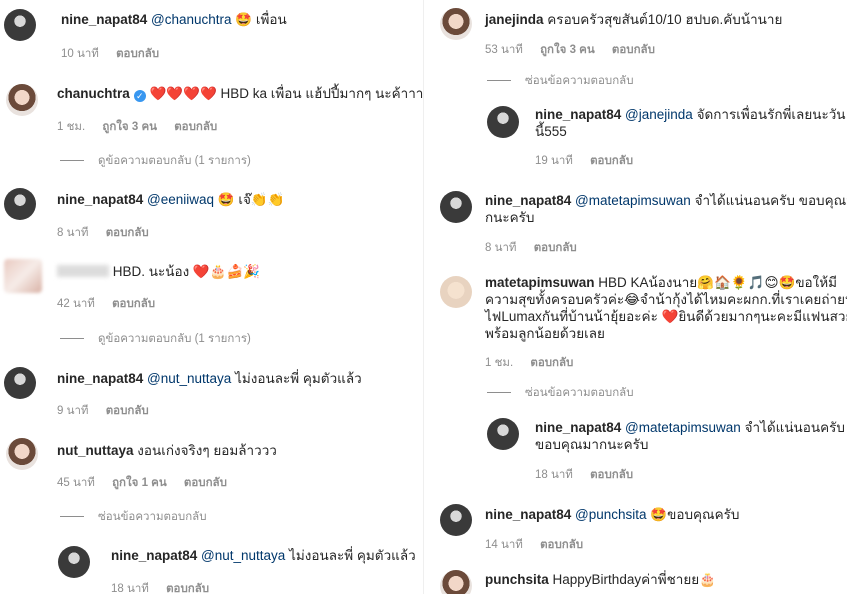  Describe the element at coordinates (93, 93) in the screenshot. I see `comment-username: chanuchtra` at that location.